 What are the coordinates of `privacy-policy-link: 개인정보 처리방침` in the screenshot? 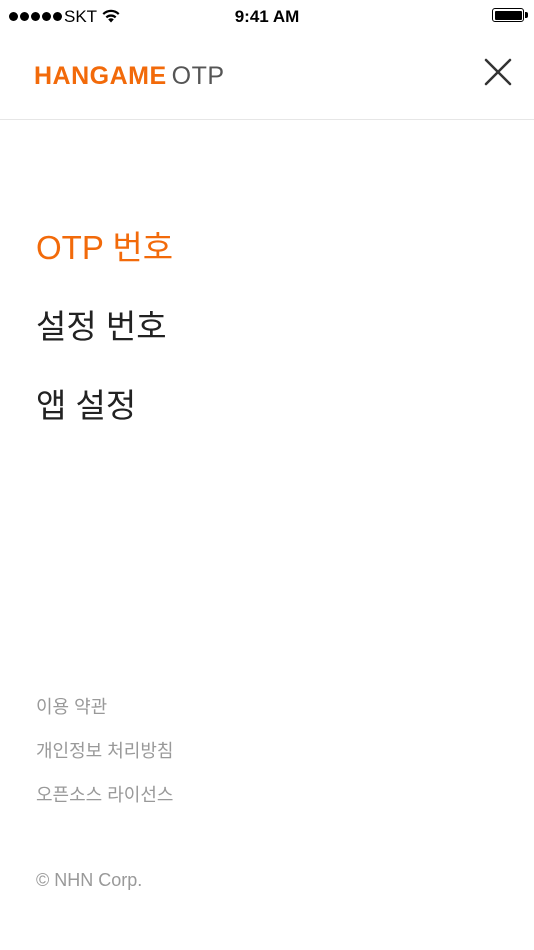 It's located at (104, 751).